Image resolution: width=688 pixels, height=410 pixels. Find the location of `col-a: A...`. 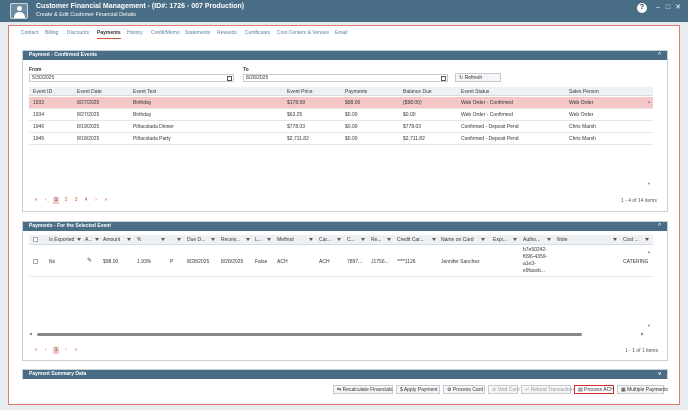

col-a: A... is located at coordinates (89, 240).